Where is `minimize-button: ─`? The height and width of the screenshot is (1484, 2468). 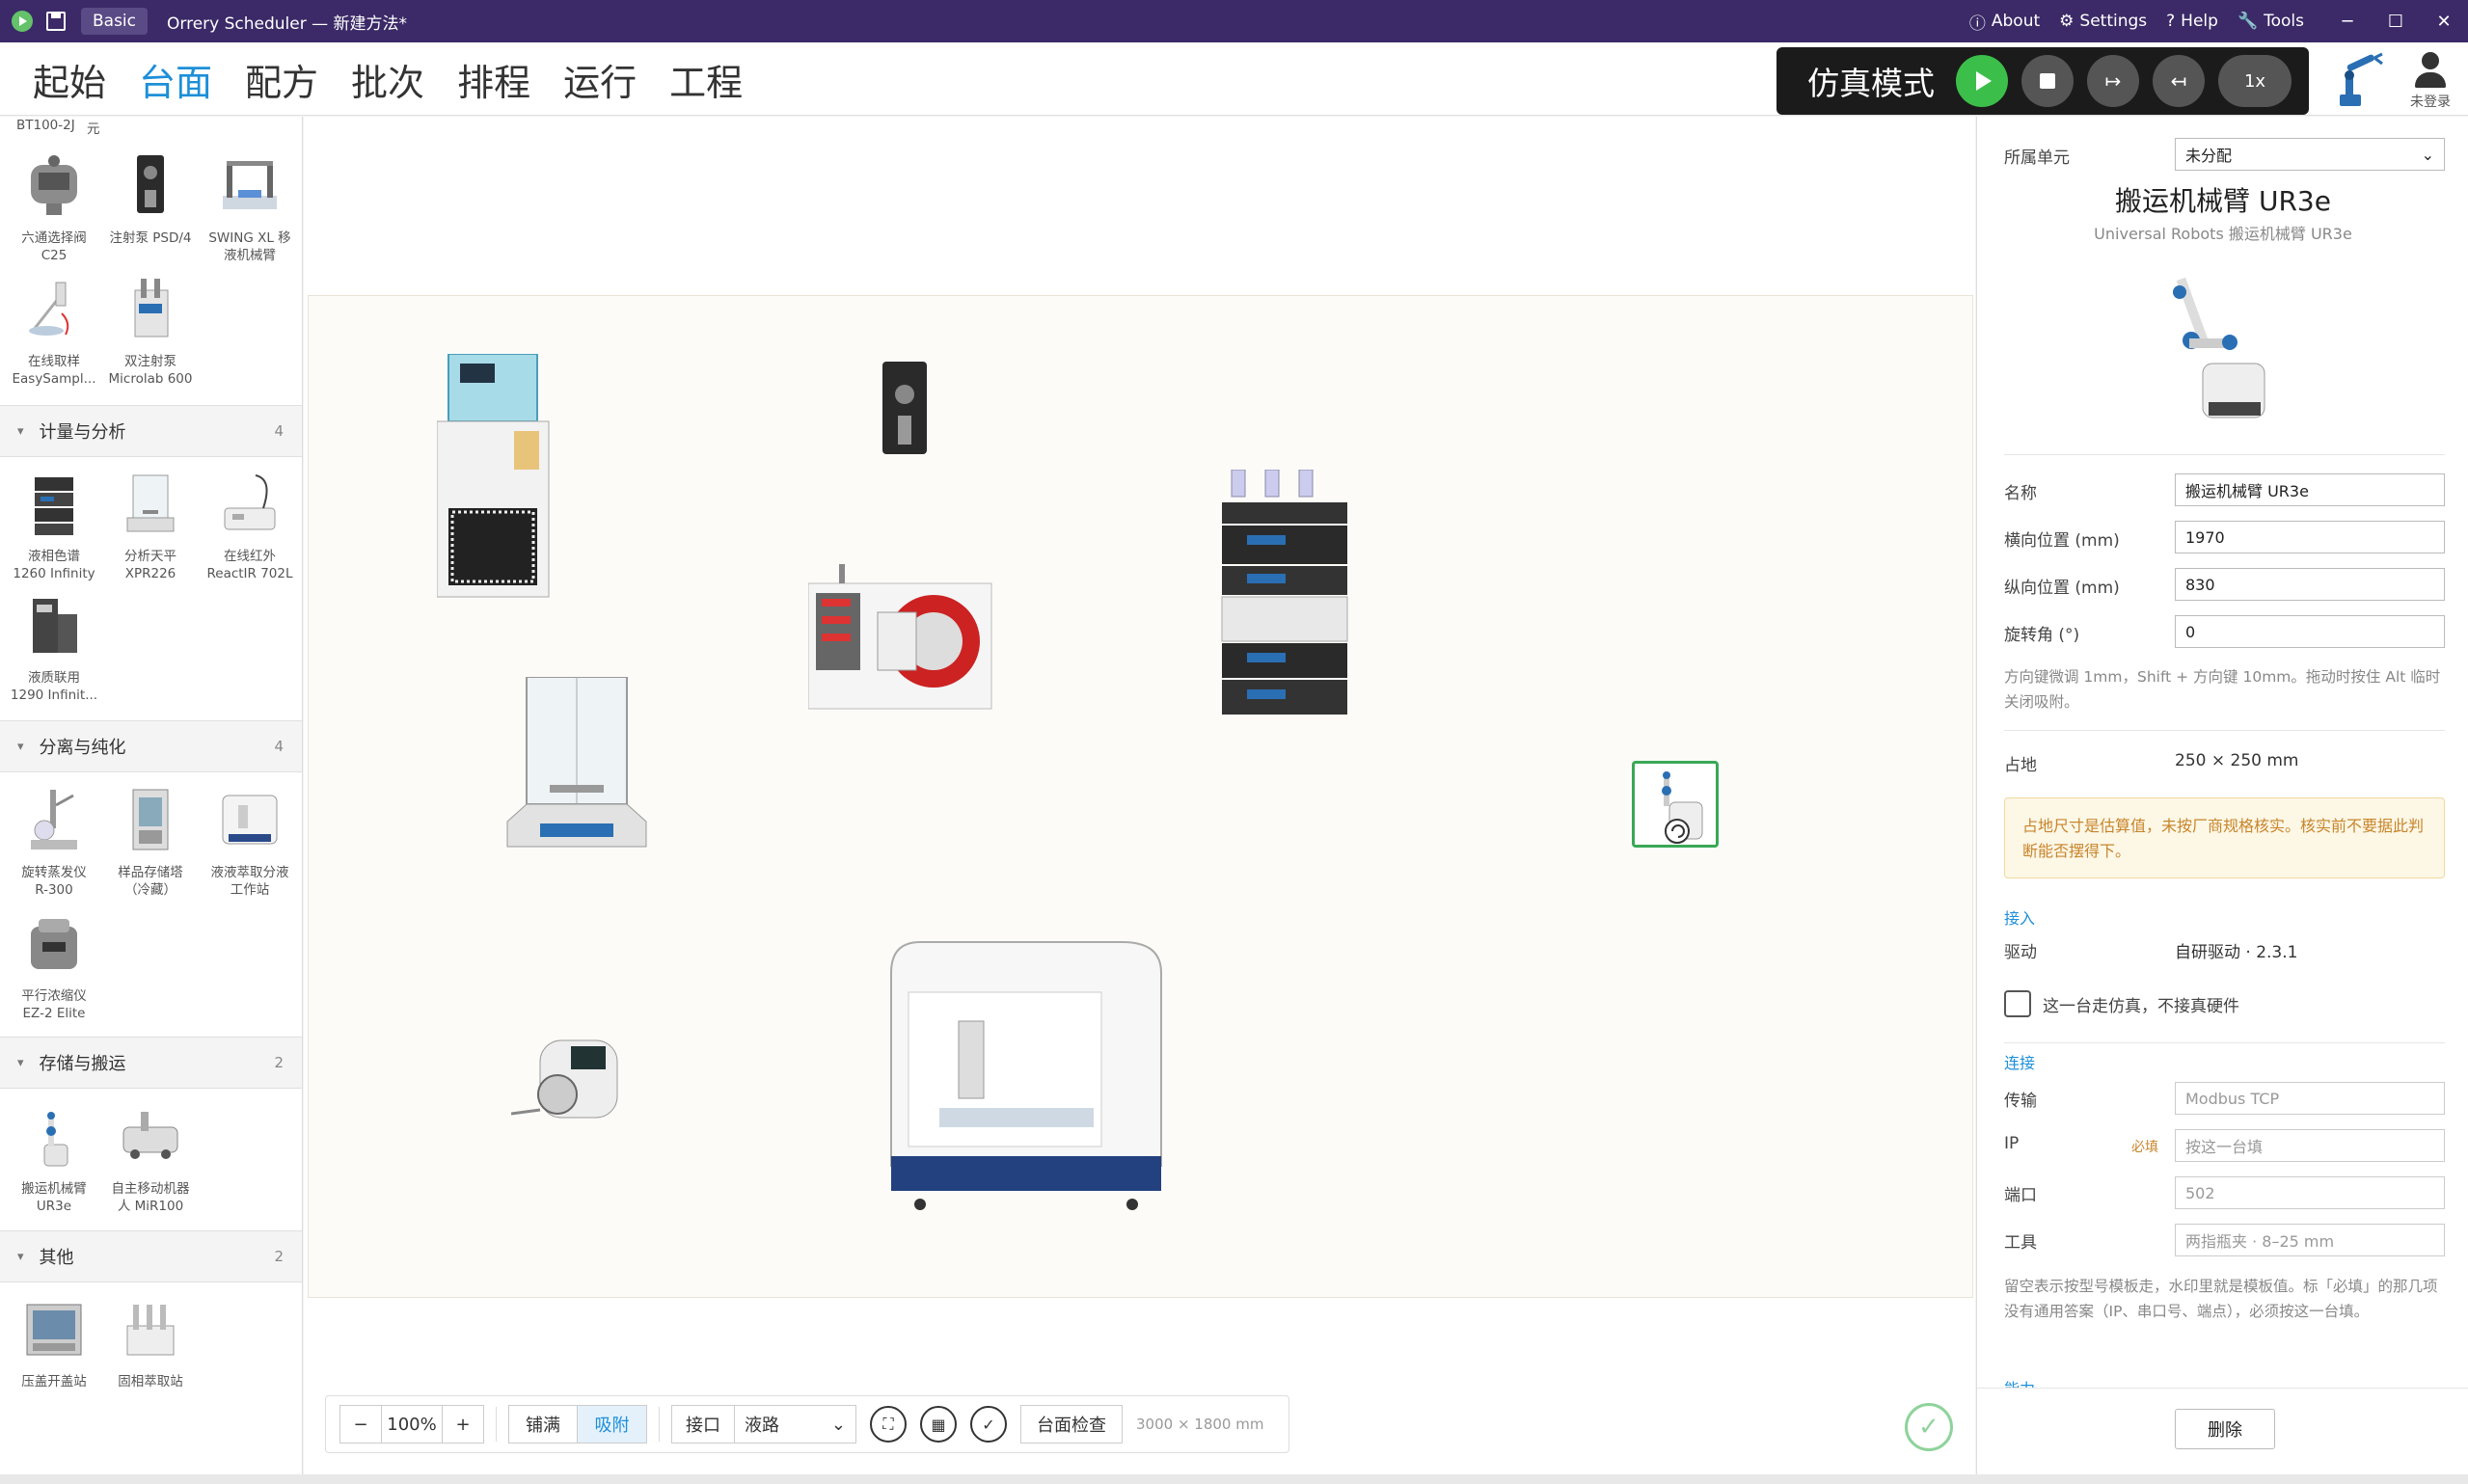 minimize-button: ─ is located at coordinates (2347, 22).